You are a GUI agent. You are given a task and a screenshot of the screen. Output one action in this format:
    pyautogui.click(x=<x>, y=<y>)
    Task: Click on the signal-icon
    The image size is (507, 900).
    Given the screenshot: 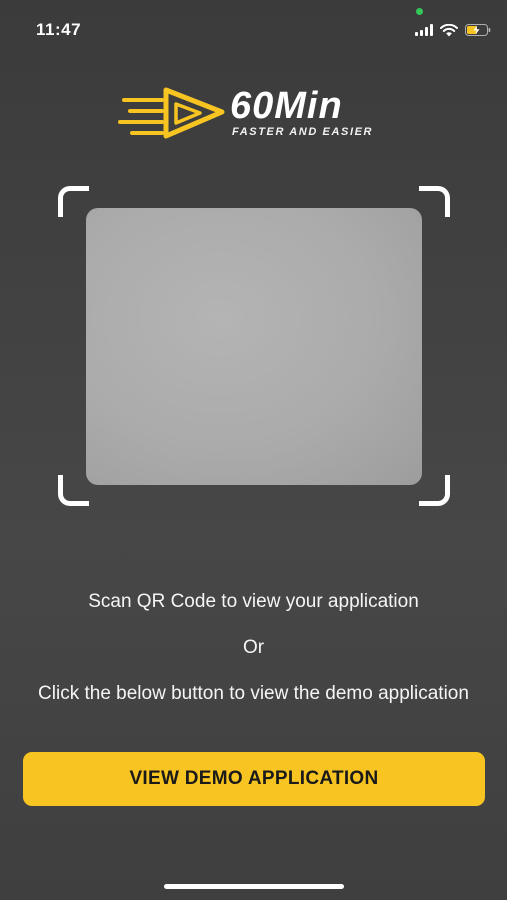 What is the action you would take?
    pyautogui.click(x=424, y=30)
    